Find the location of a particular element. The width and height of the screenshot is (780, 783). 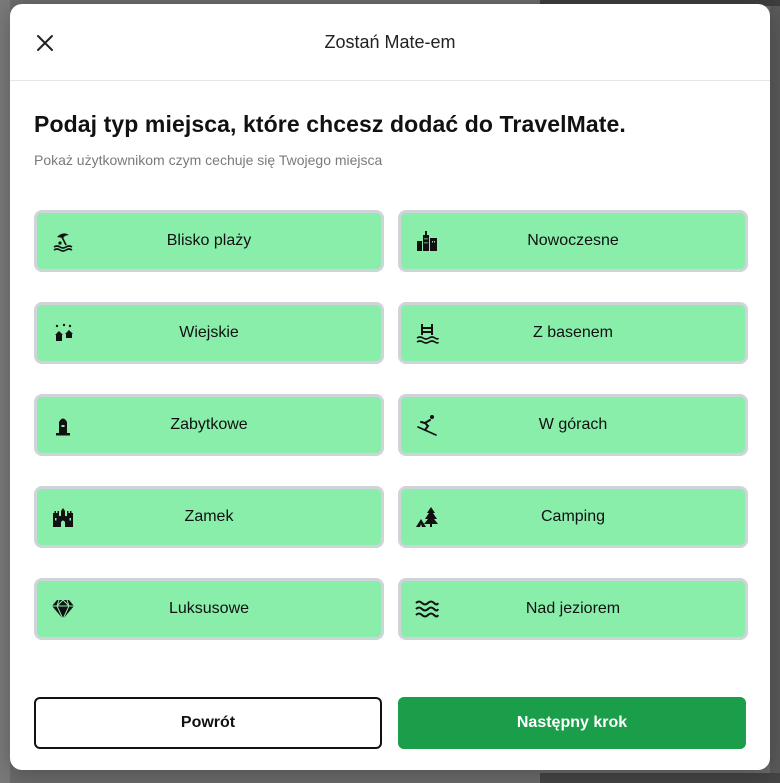

option-label: Nowoczesne is located at coordinates (573, 240).